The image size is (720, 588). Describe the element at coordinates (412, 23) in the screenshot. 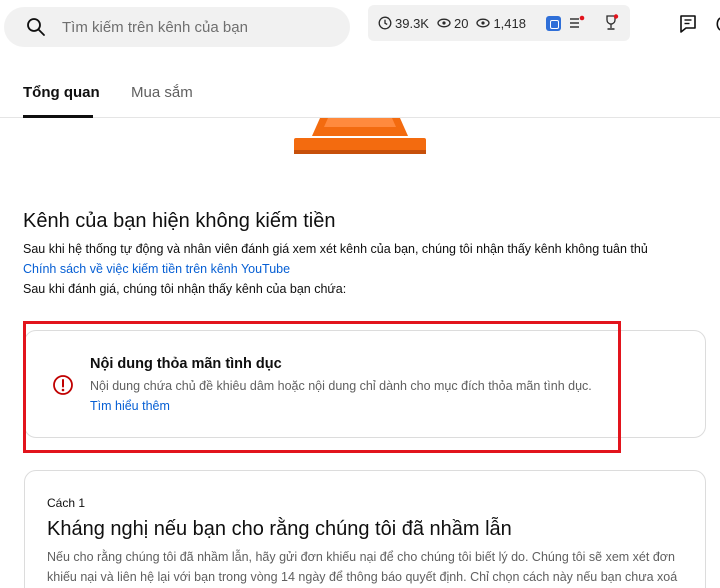

I see `watch-hours-value: 39.3K` at that location.